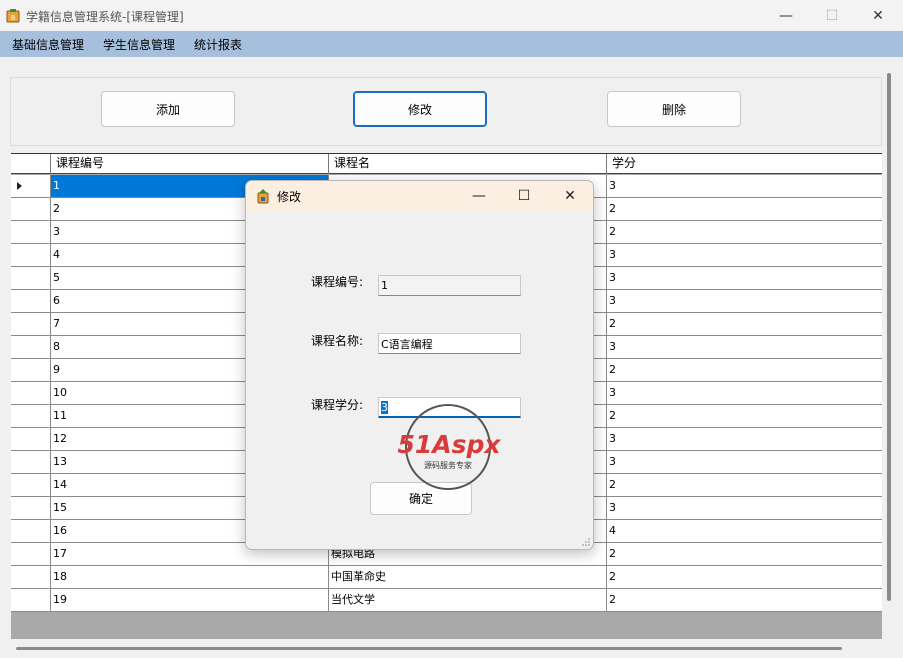  I want to click on menu-basic-info: 基础信息管理, so click(48, 44).